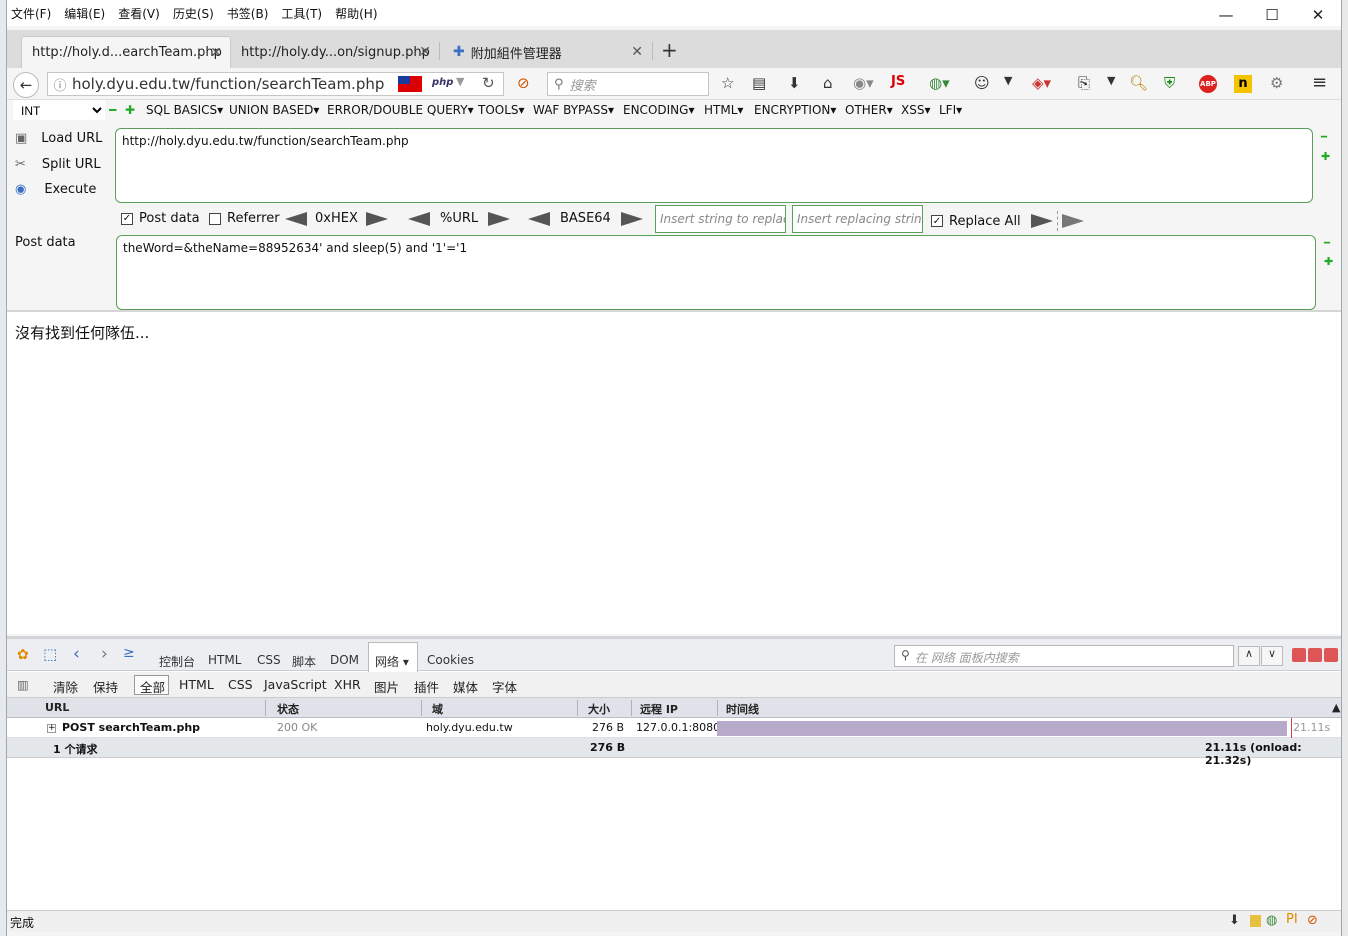  I want to click on tab-searchteam: http://holy.d...earchTeam.php ✕, so click(126, 52).